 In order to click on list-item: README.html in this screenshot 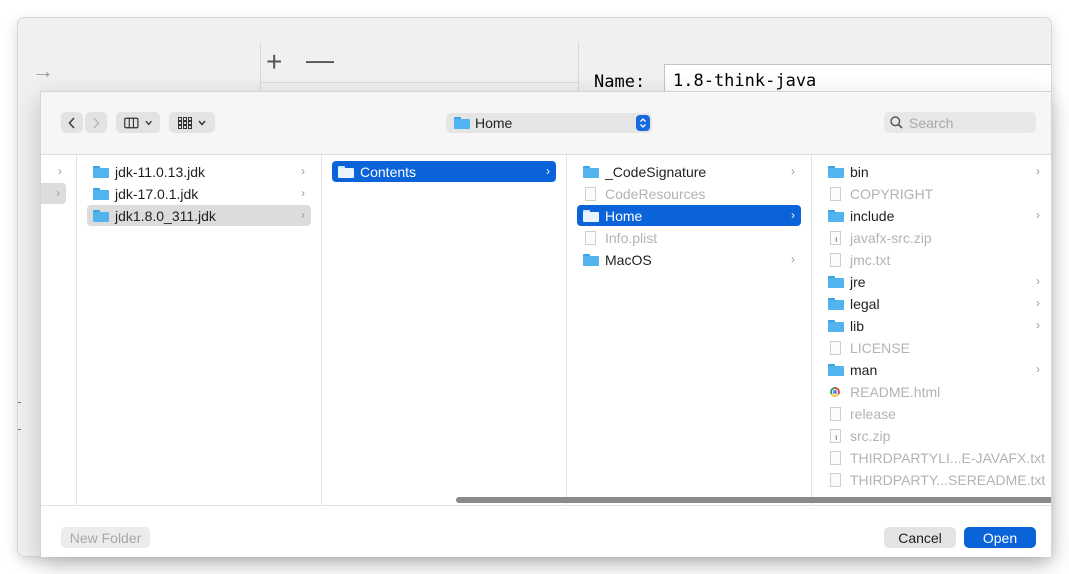, I will do `click(934, 391)`.